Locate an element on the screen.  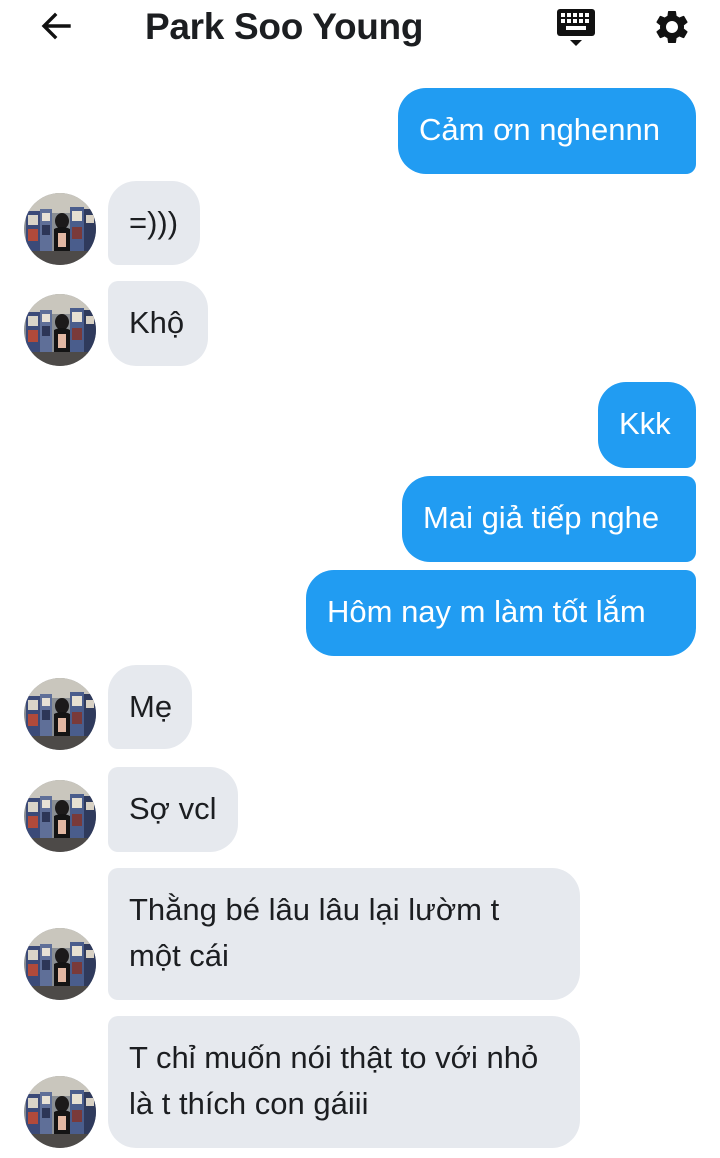
message-bubble-sent: Hôm nay m làm tốt lắm is located at coordinates (501, 613).